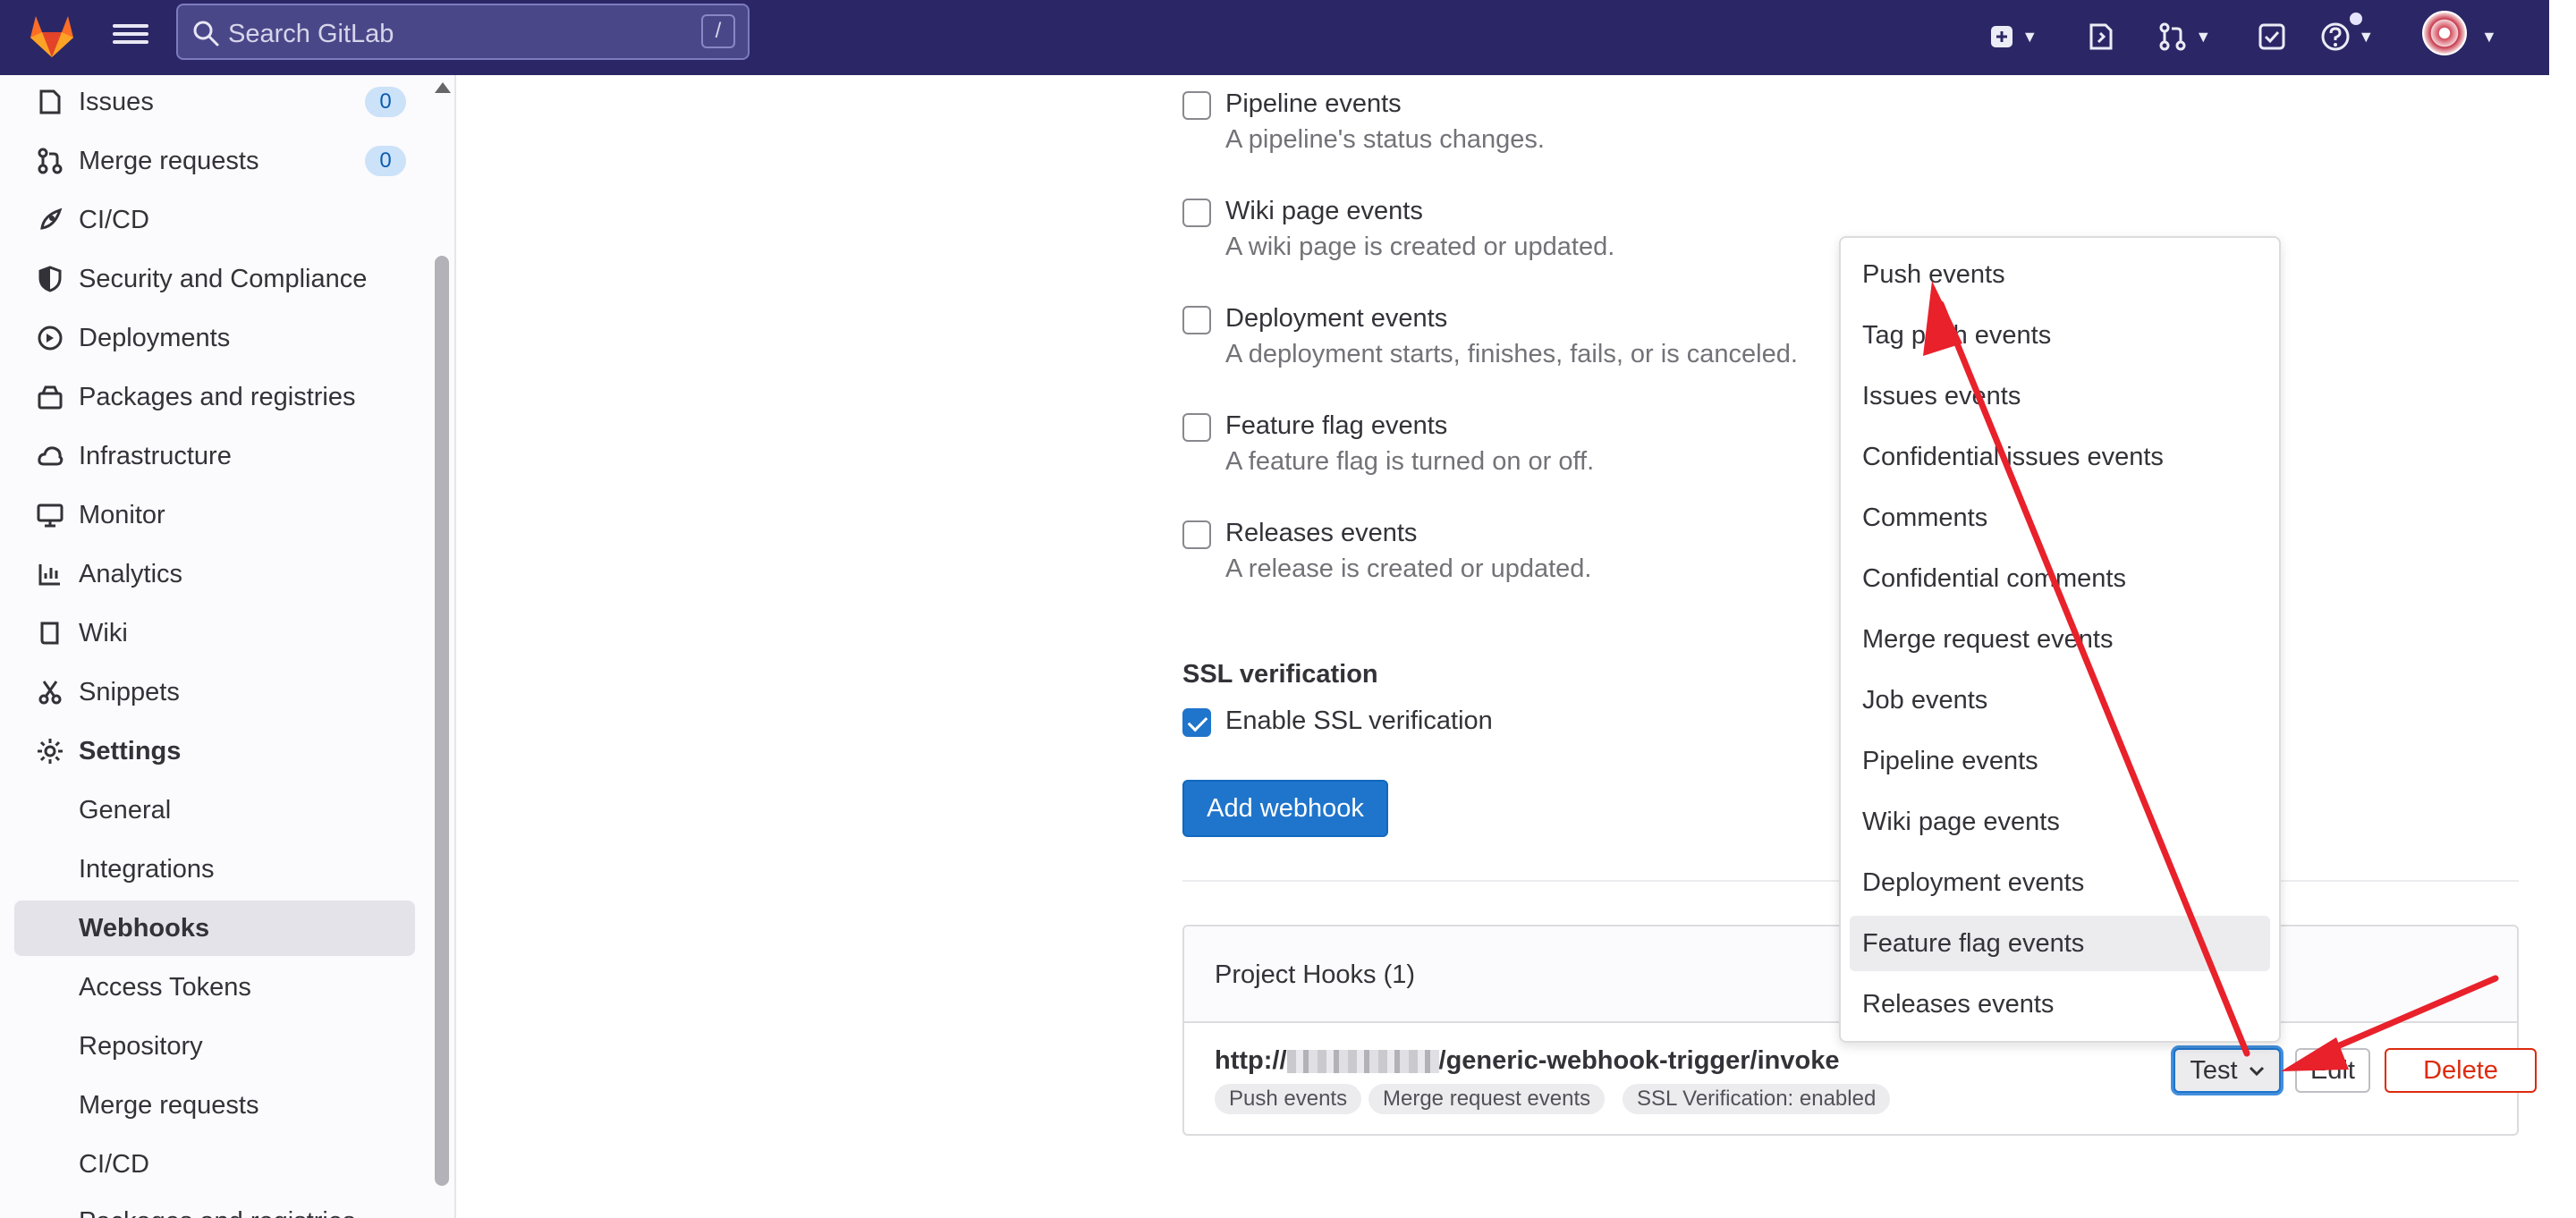  I want to click on sidebar-sub-general: General, so click(125, 810).